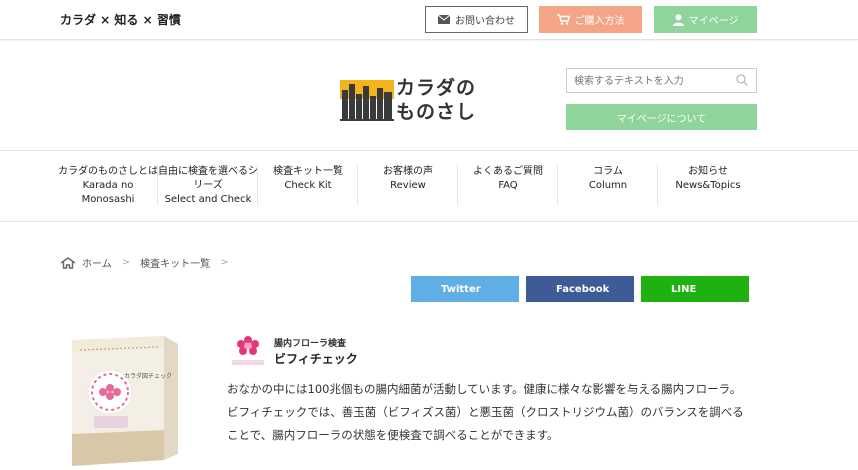 This screenshot has width=858, height=470. I want to click on mail-icon, so click(444, 19).